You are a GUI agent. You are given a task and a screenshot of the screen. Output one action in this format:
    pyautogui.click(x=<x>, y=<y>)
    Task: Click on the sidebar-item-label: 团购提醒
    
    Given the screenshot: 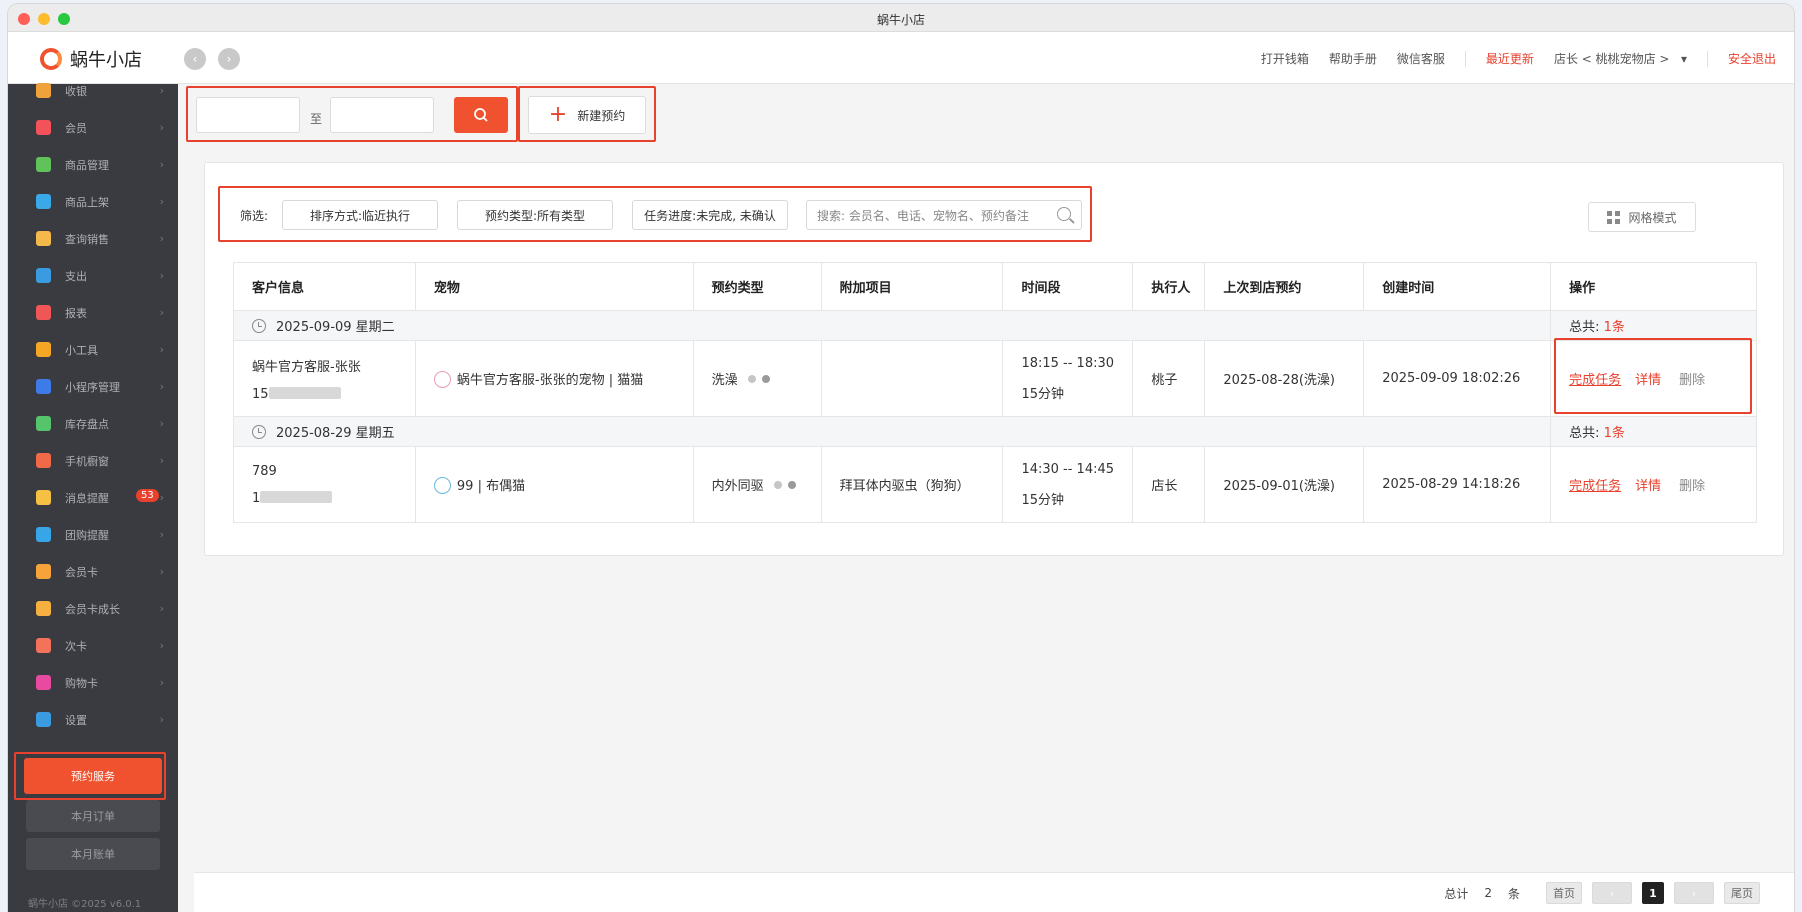 What is the action you would take?
    pyautogui.click(x=87, y=535)
    